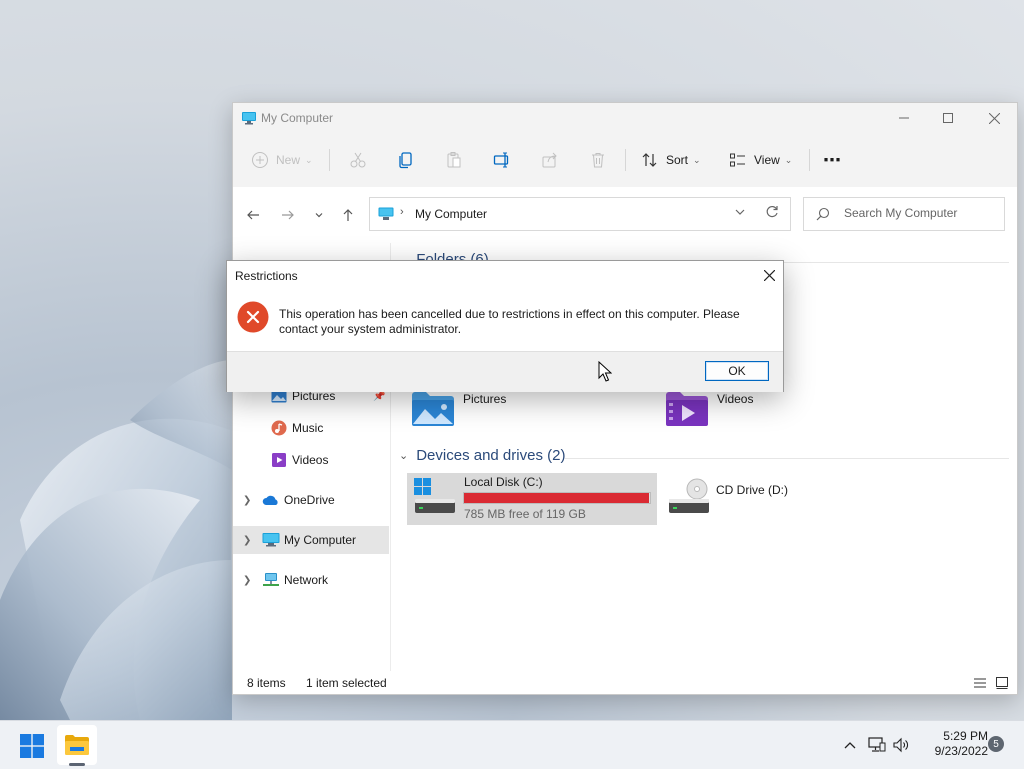 This screenshot has height=769, width=1024. I want to click on network-monitor-icon, so click(877, 744).